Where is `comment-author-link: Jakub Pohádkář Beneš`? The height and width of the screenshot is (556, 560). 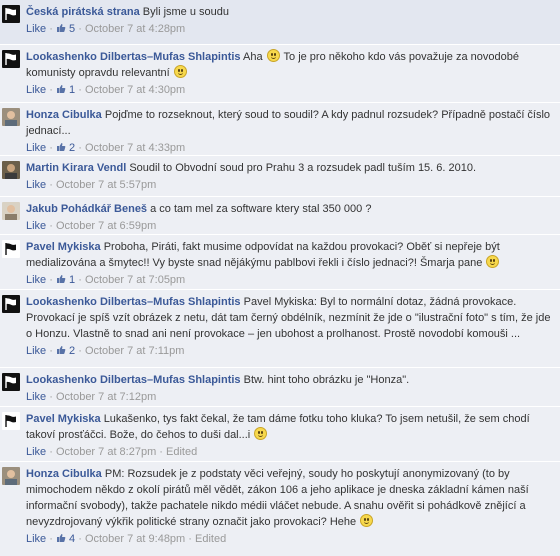 comment-author-link: Jakub Pohádkář Beneš is located at coordinates (86, 209).